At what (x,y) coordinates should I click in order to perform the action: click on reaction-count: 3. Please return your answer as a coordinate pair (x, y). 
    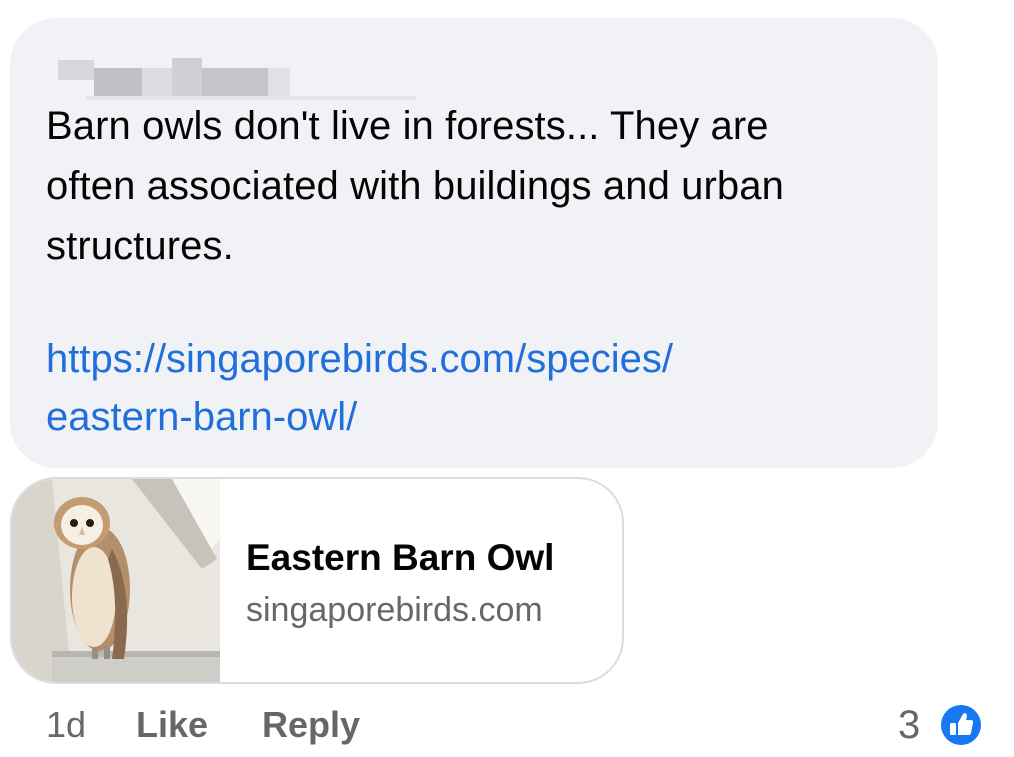
    Looking at the image, I should click on (909, 725).